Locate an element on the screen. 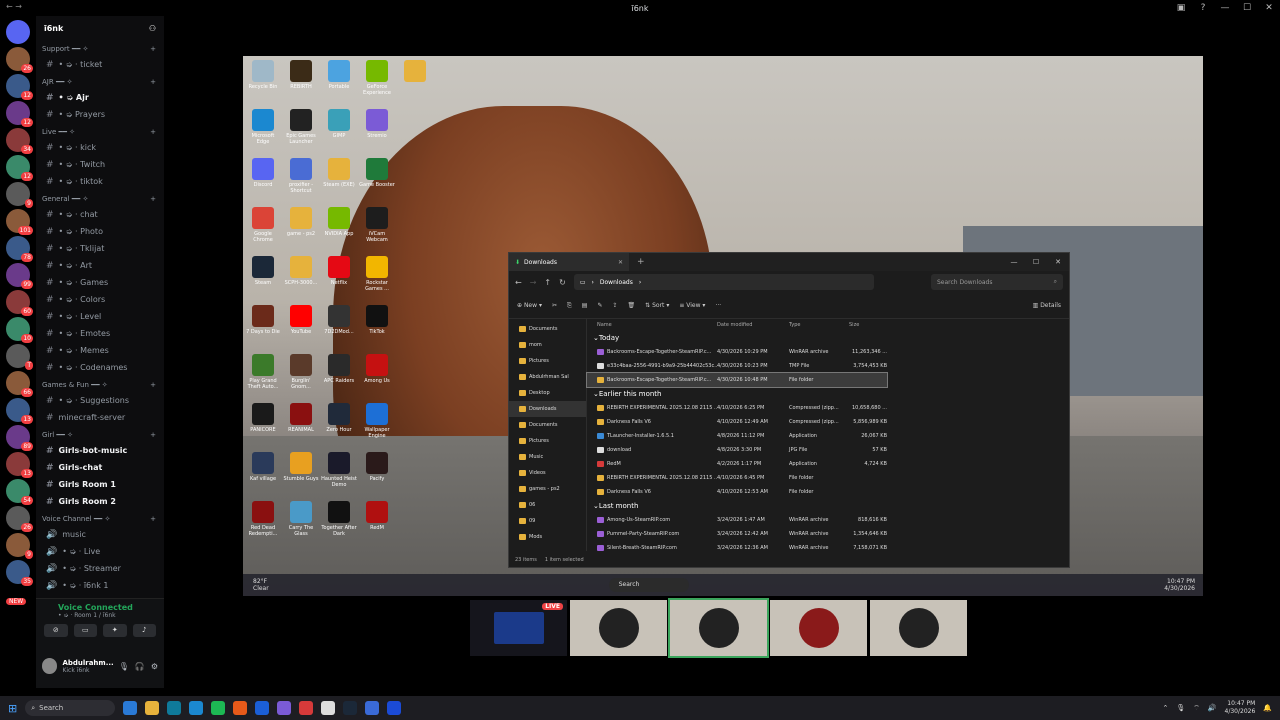  volume-icon: 🔊 is located at coordinates (1212, 708).